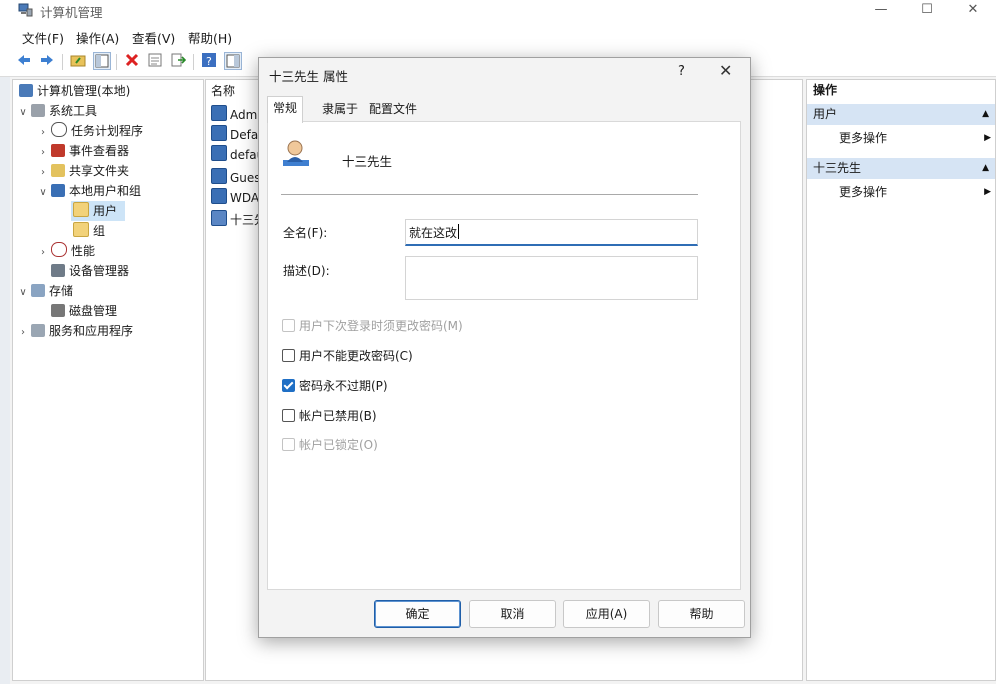  Describe the element at coordinates (901, 168) in the screenshot. I see `actions-group-user: 十三先生 ▲` at that location.